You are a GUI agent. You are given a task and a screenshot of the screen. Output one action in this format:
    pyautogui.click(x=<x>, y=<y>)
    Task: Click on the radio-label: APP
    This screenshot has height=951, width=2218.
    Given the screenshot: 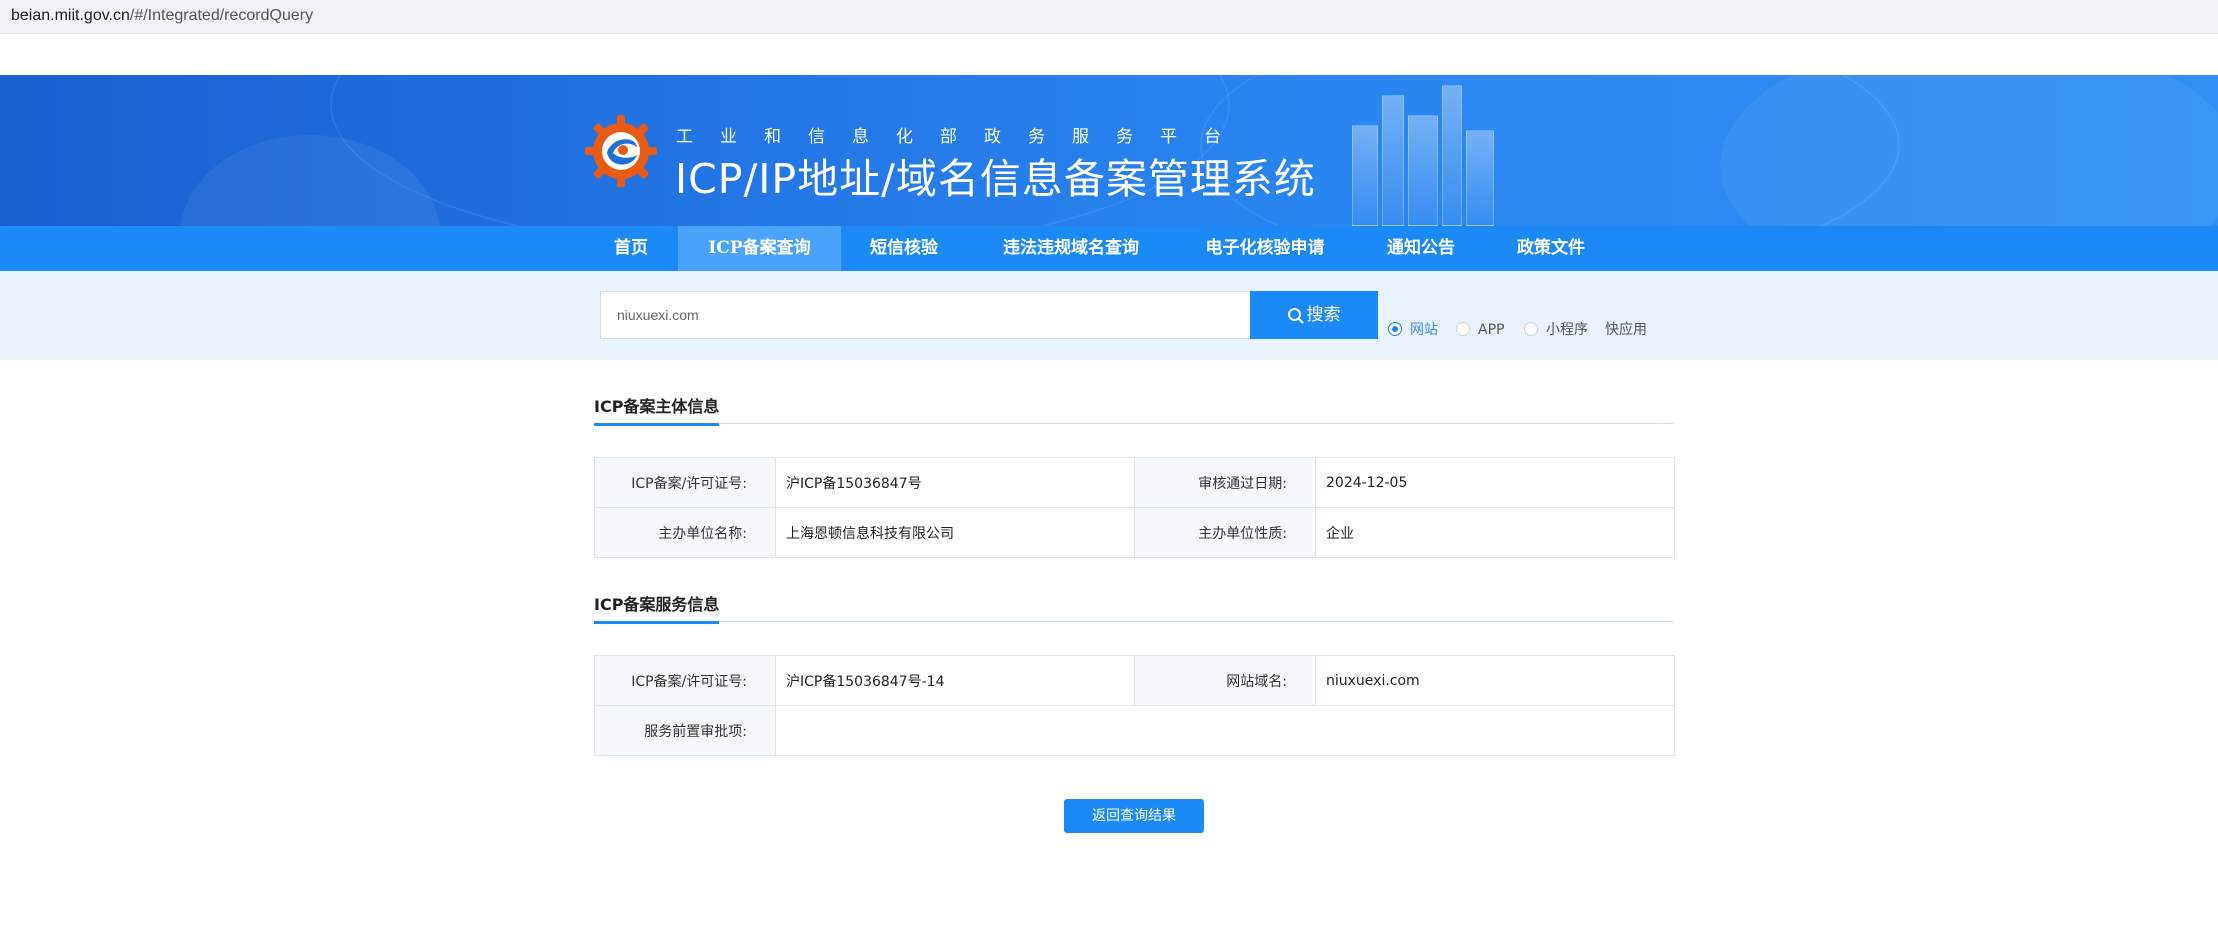 What is the action you would take?
    pyautogui.click(x=1491, y=330)
    